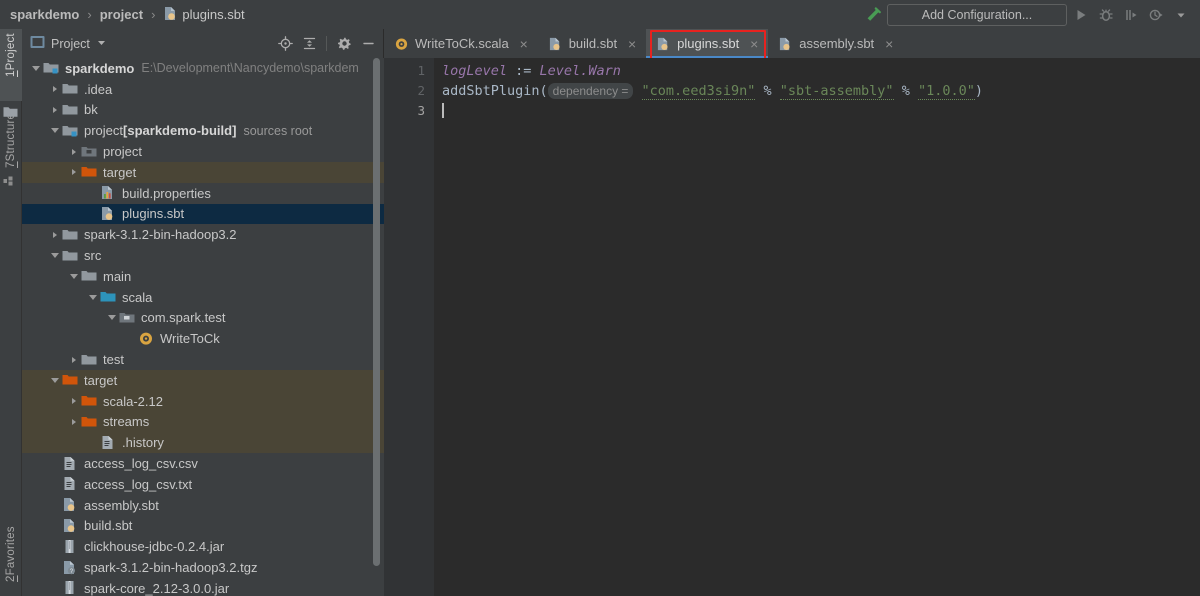 The image size is (1200, 596). What do you see at coordinates (203, 297) in the screenshot?
I see `tree-row: scala` at bounding box center [203, 297].